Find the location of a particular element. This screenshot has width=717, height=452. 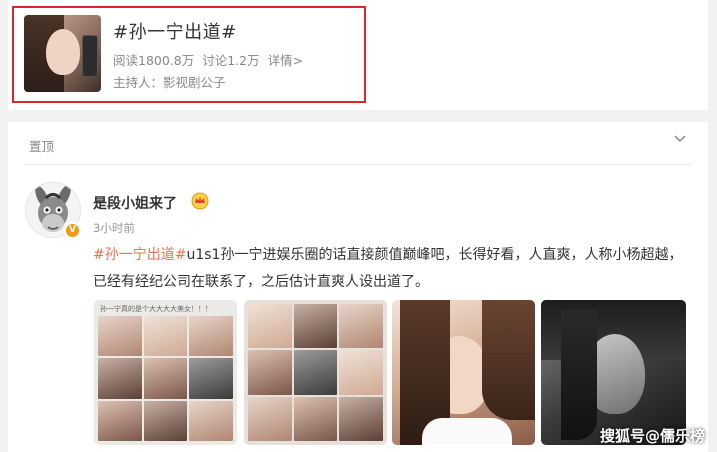

photo-caption: 孙一宁真的是个大大大大美女！！！ is located at coordinates (156, 309).